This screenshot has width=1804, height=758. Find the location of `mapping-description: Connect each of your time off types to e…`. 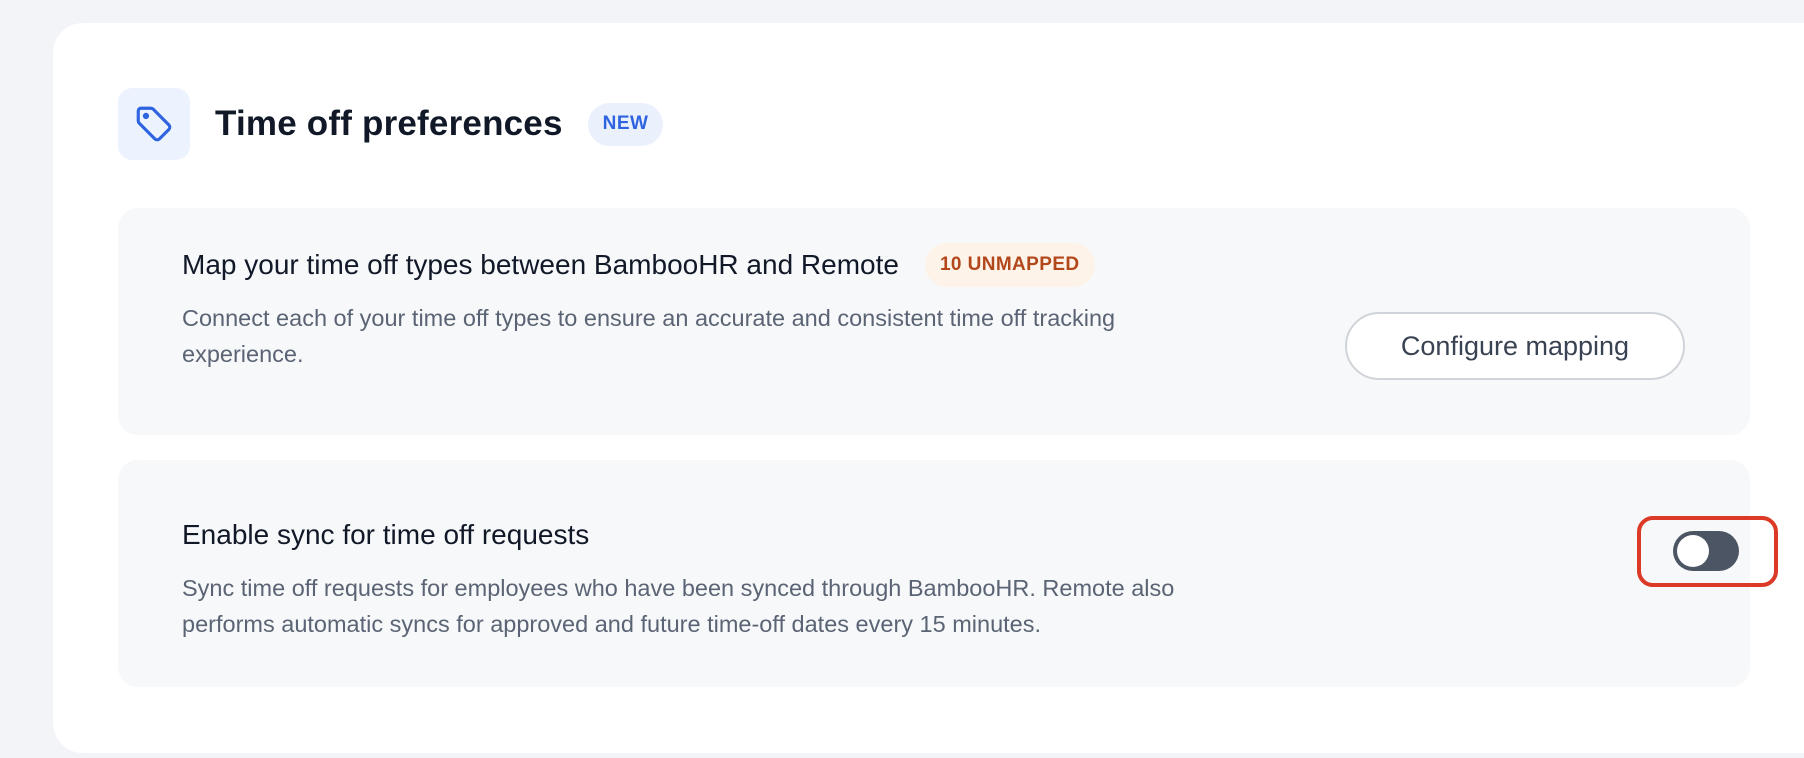

mapping-description: Connect each of your time off types to e… is located at coordinates (649, 336).